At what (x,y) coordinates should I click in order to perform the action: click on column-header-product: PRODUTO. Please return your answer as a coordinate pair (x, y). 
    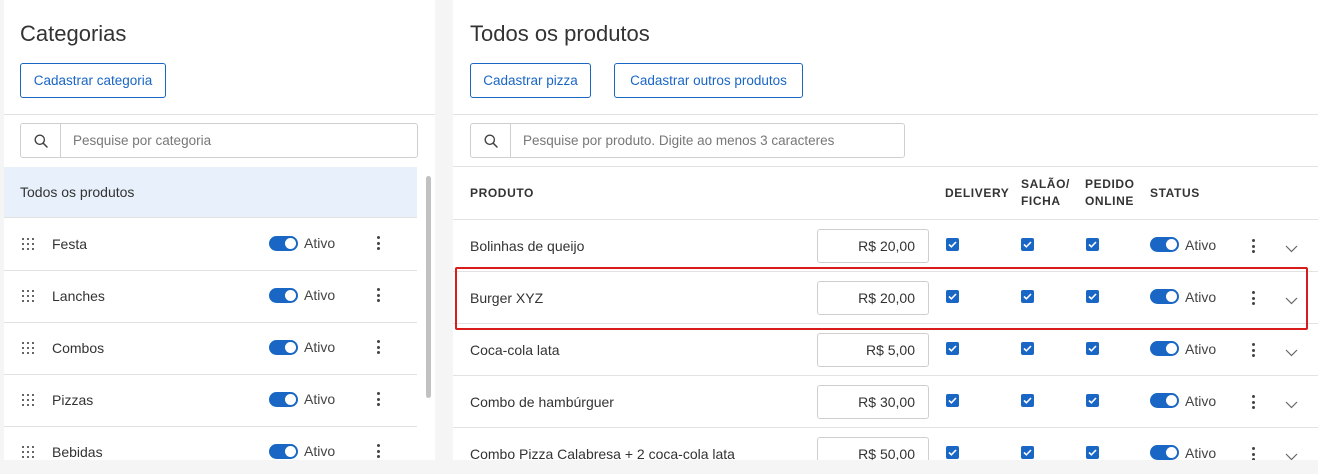
    Looking at the image, I should click on (502, 193).